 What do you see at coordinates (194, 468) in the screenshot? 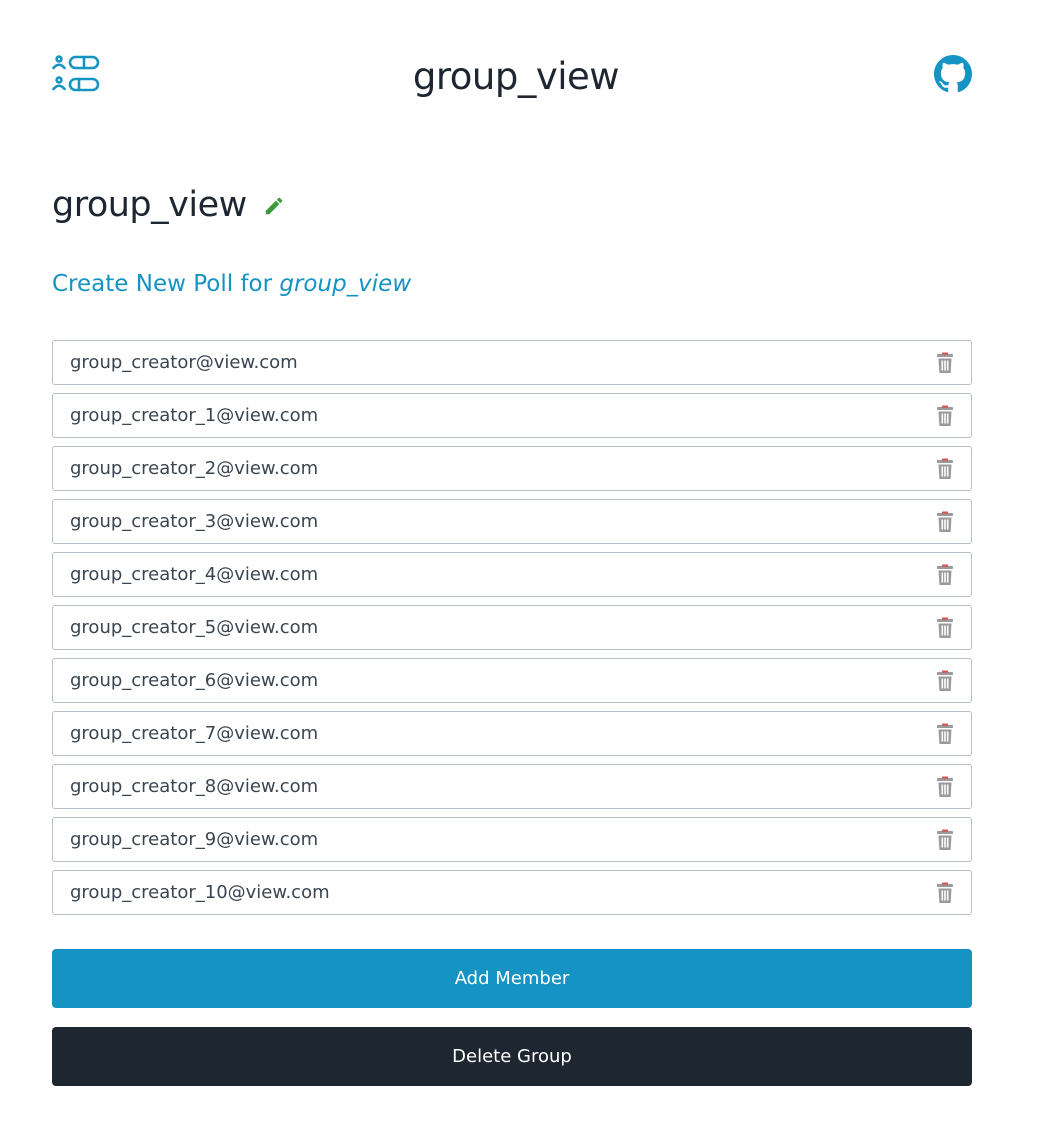
I see `member-email: group_creator_2@view.com` at bounding box center [194, 468].